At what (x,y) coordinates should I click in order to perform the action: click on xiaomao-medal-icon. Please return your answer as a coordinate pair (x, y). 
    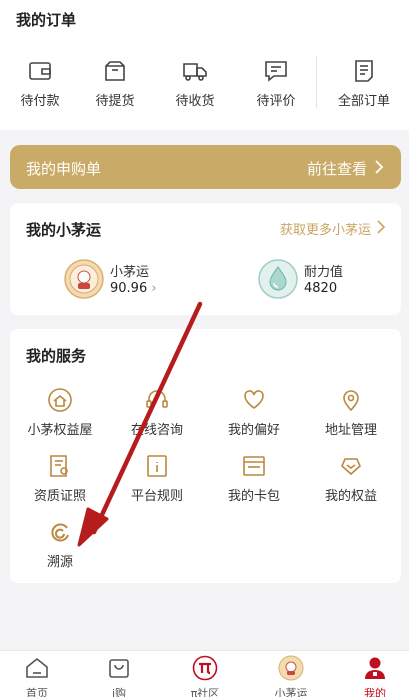
    Looking at the image, I should click on (84, 279).